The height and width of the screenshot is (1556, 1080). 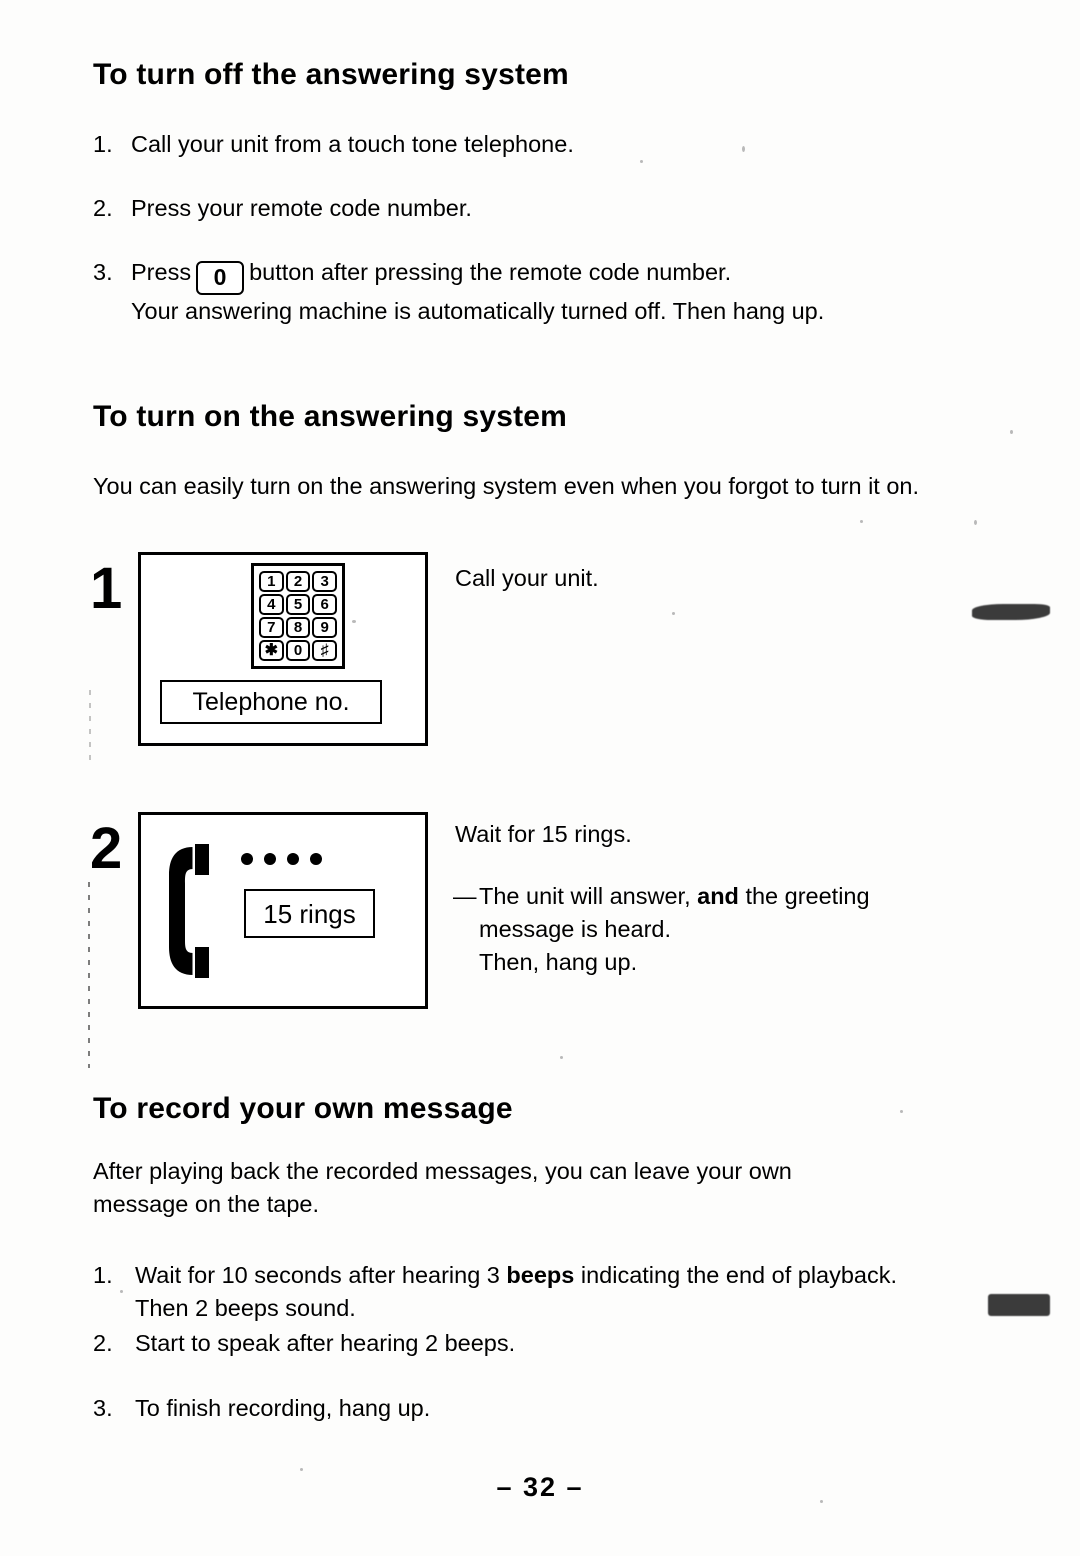 I want to click on record1-line1-bold: beeps, so click(x=540, y=1275).